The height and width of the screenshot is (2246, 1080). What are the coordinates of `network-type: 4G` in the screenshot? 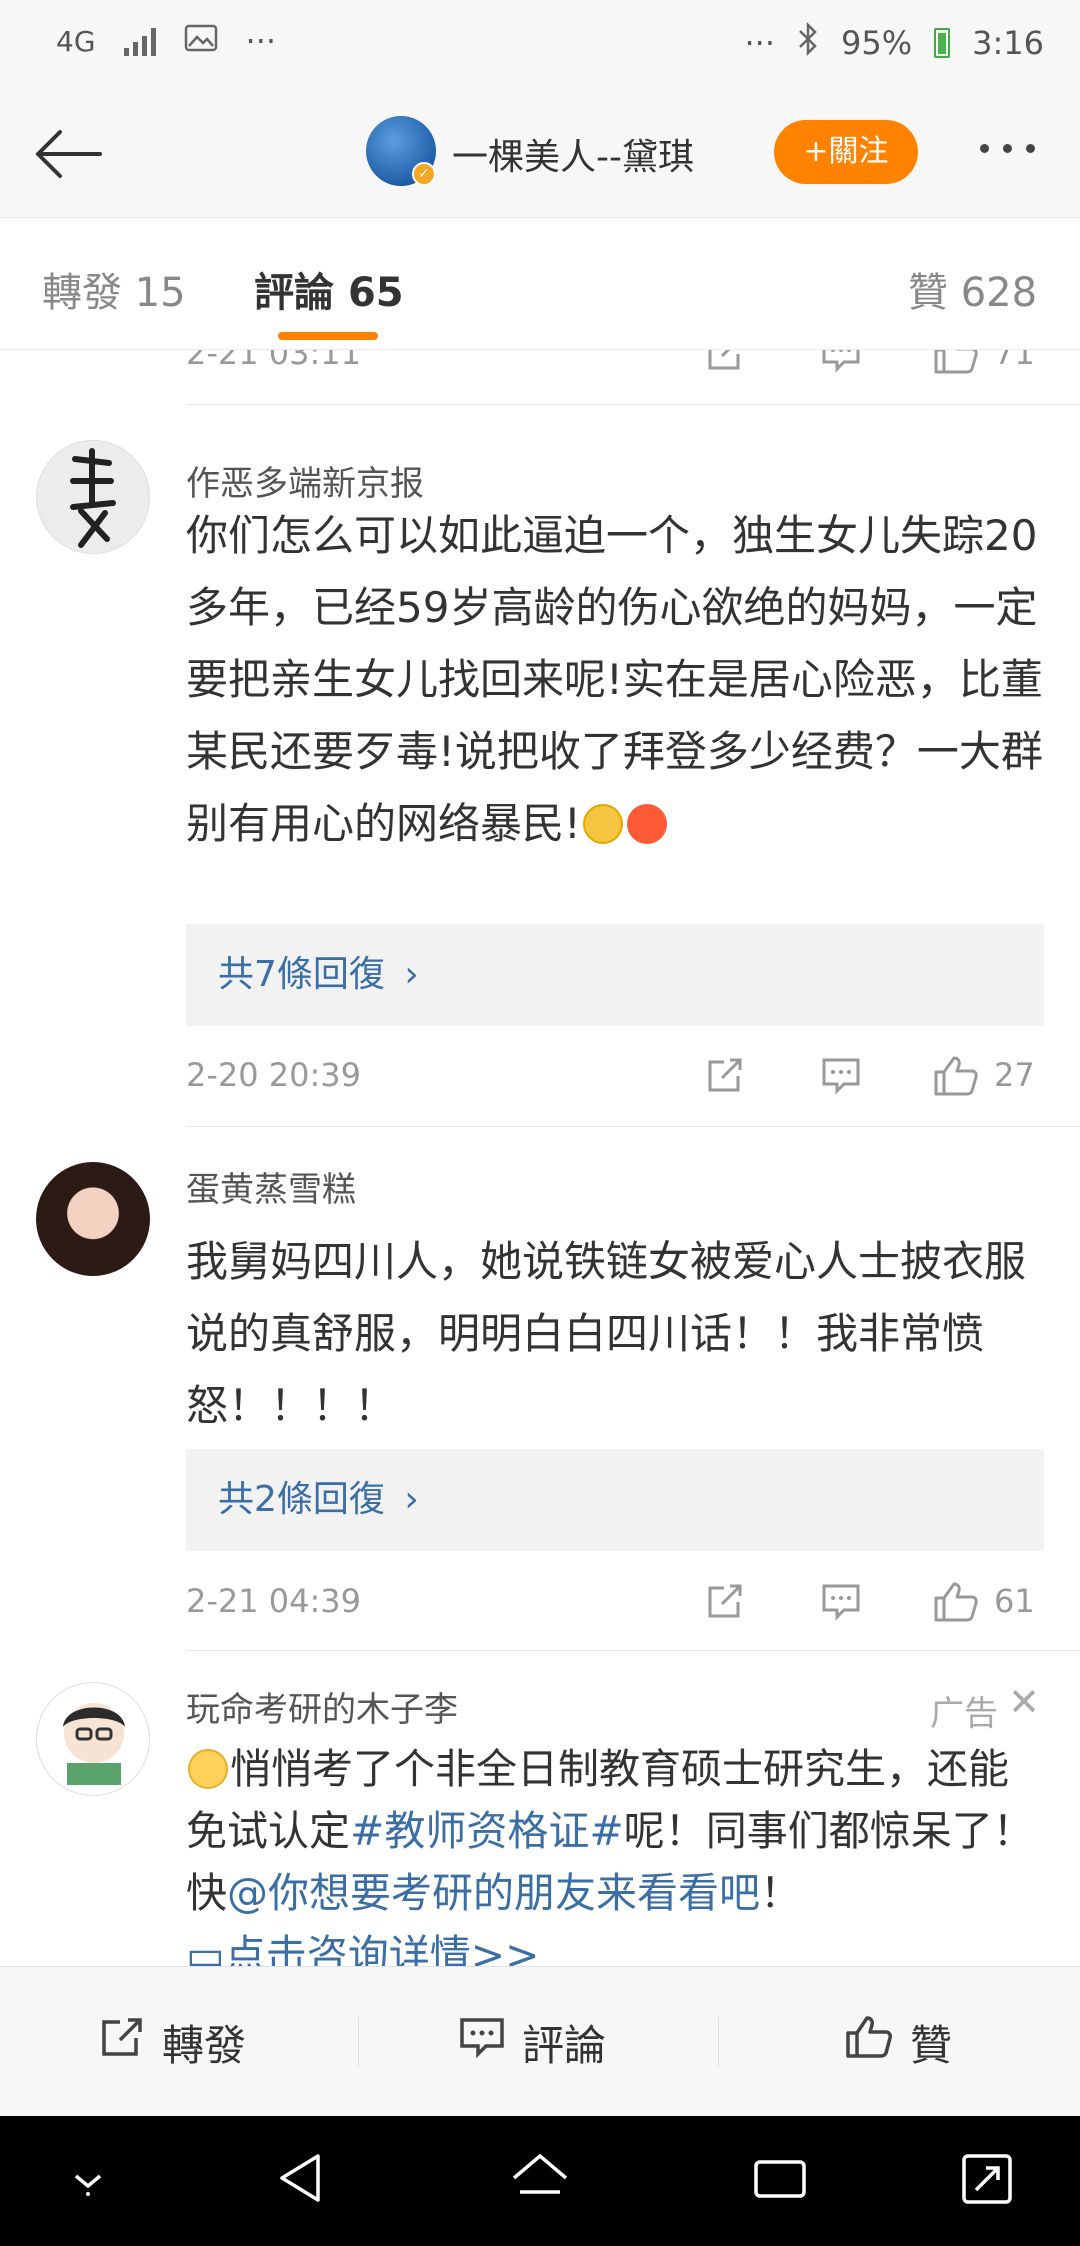 It's located at (76, 41).